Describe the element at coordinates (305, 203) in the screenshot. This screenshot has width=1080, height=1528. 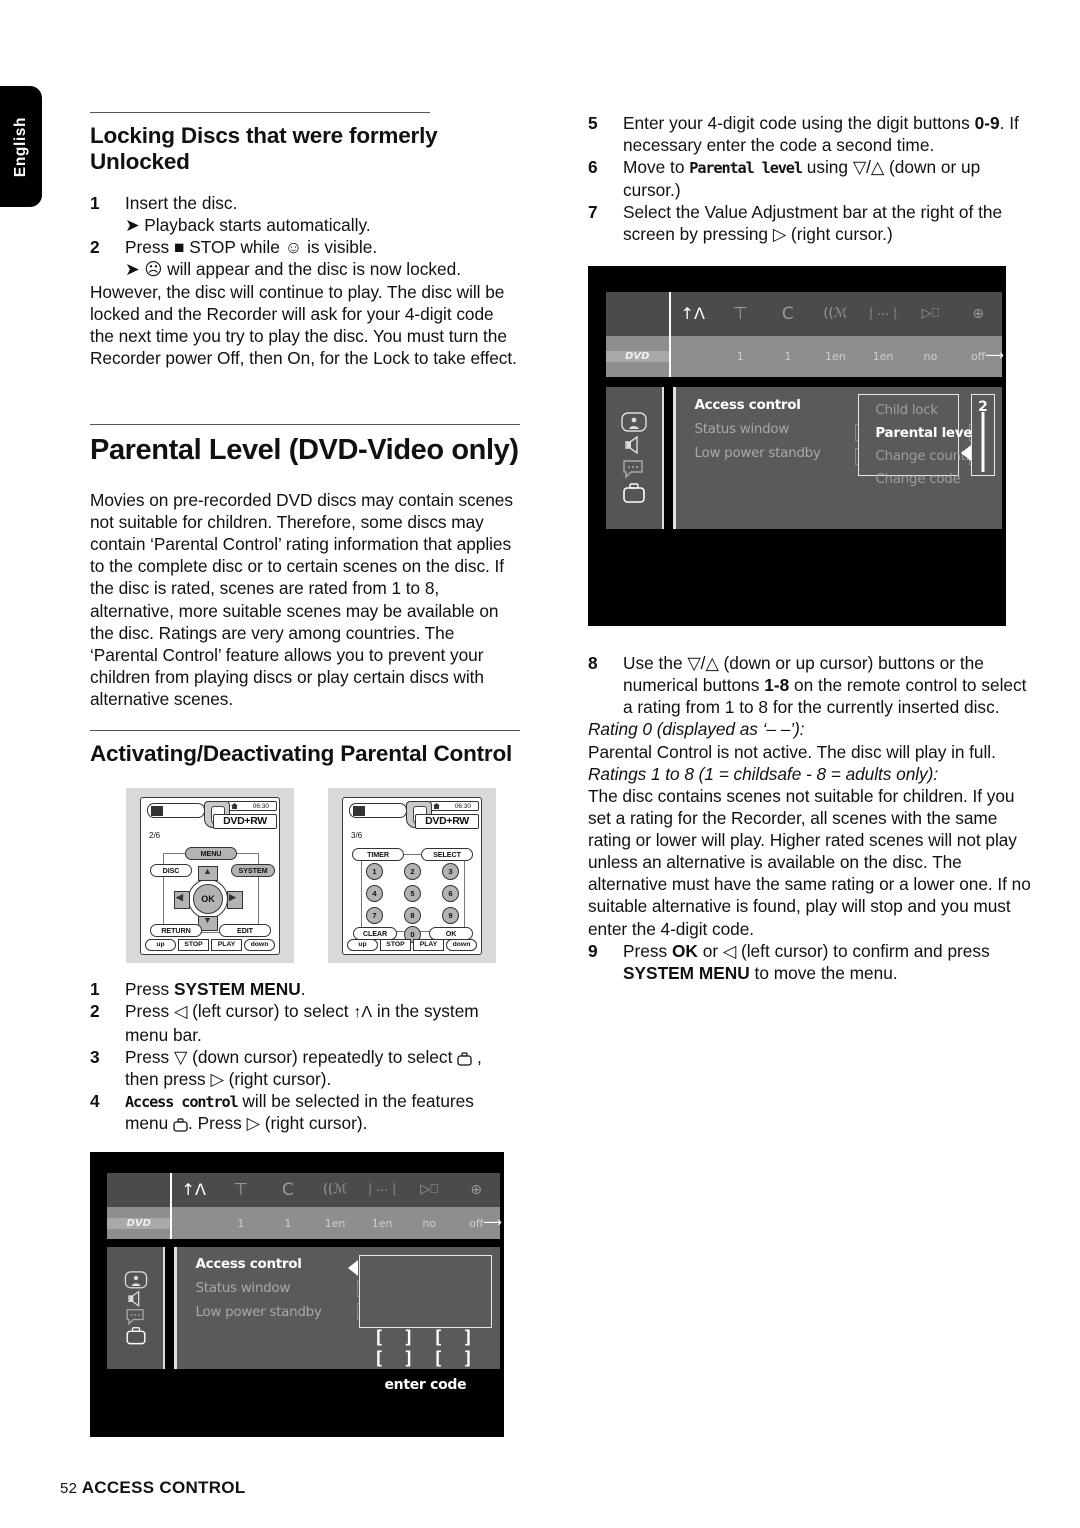
I see `list-item: 1 Insert the disc.` at that location.